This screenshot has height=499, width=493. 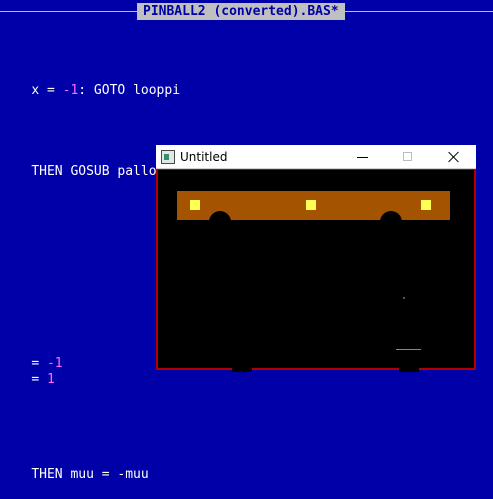 I want to click on maximize-icon, so click(x=407, y=156).